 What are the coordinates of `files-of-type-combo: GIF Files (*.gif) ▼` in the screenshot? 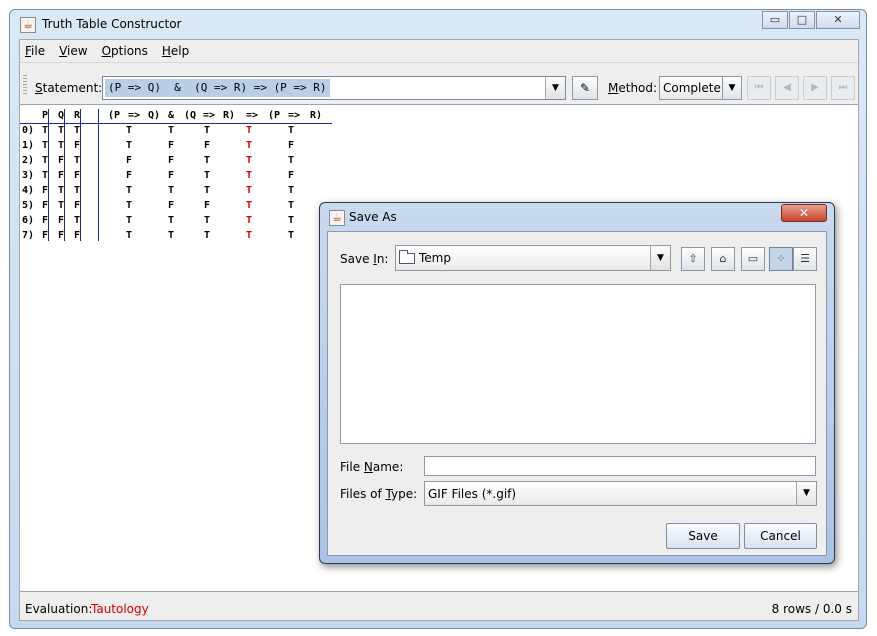 It's located at (620, 493).